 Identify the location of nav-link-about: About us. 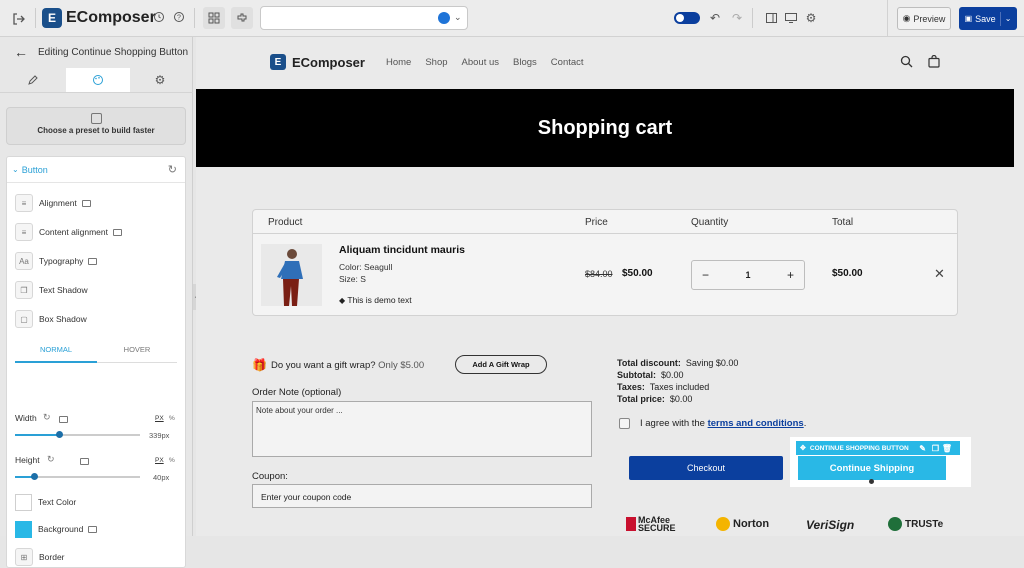
(481, 62).